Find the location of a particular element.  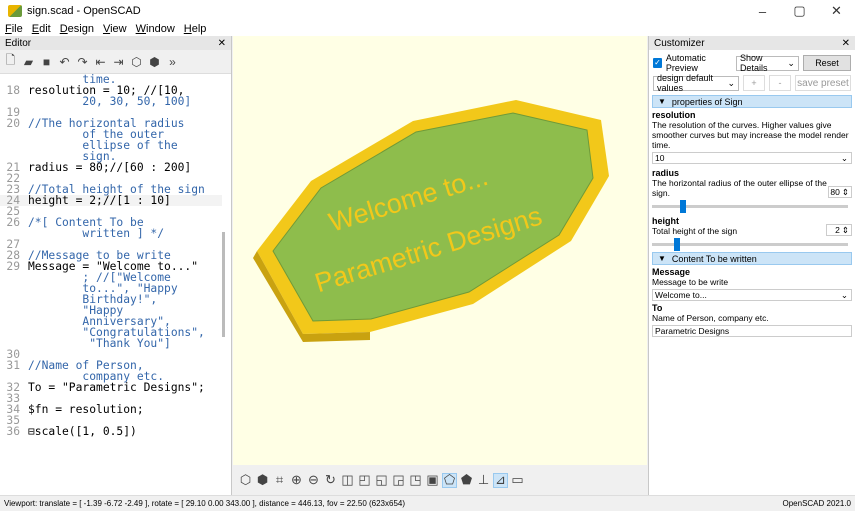

editor-toolbar: 🗋 ▰ ■ ↶ ↷ ⇤ ⇥ ⬡ ⬢ » is located at coordinates (115, 62).